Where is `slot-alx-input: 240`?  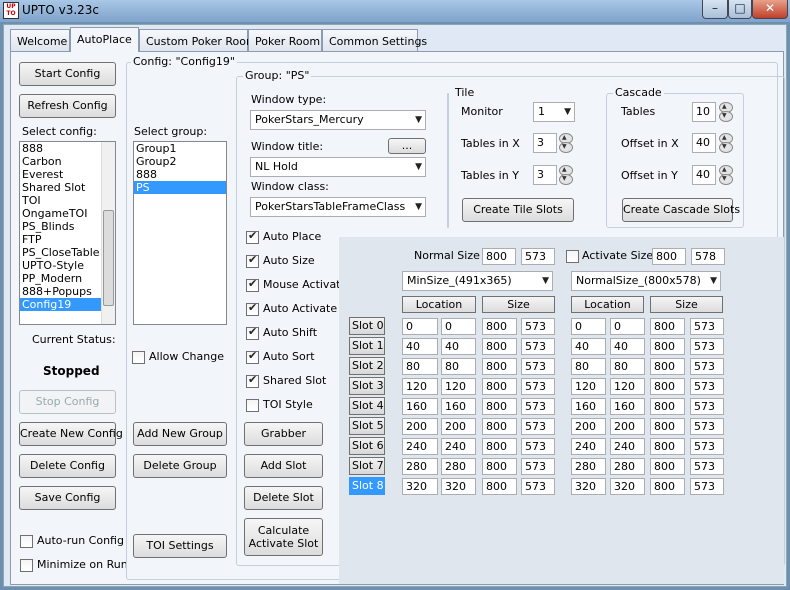
slot-alx-input: 240 is located at coordinates (588, 446).